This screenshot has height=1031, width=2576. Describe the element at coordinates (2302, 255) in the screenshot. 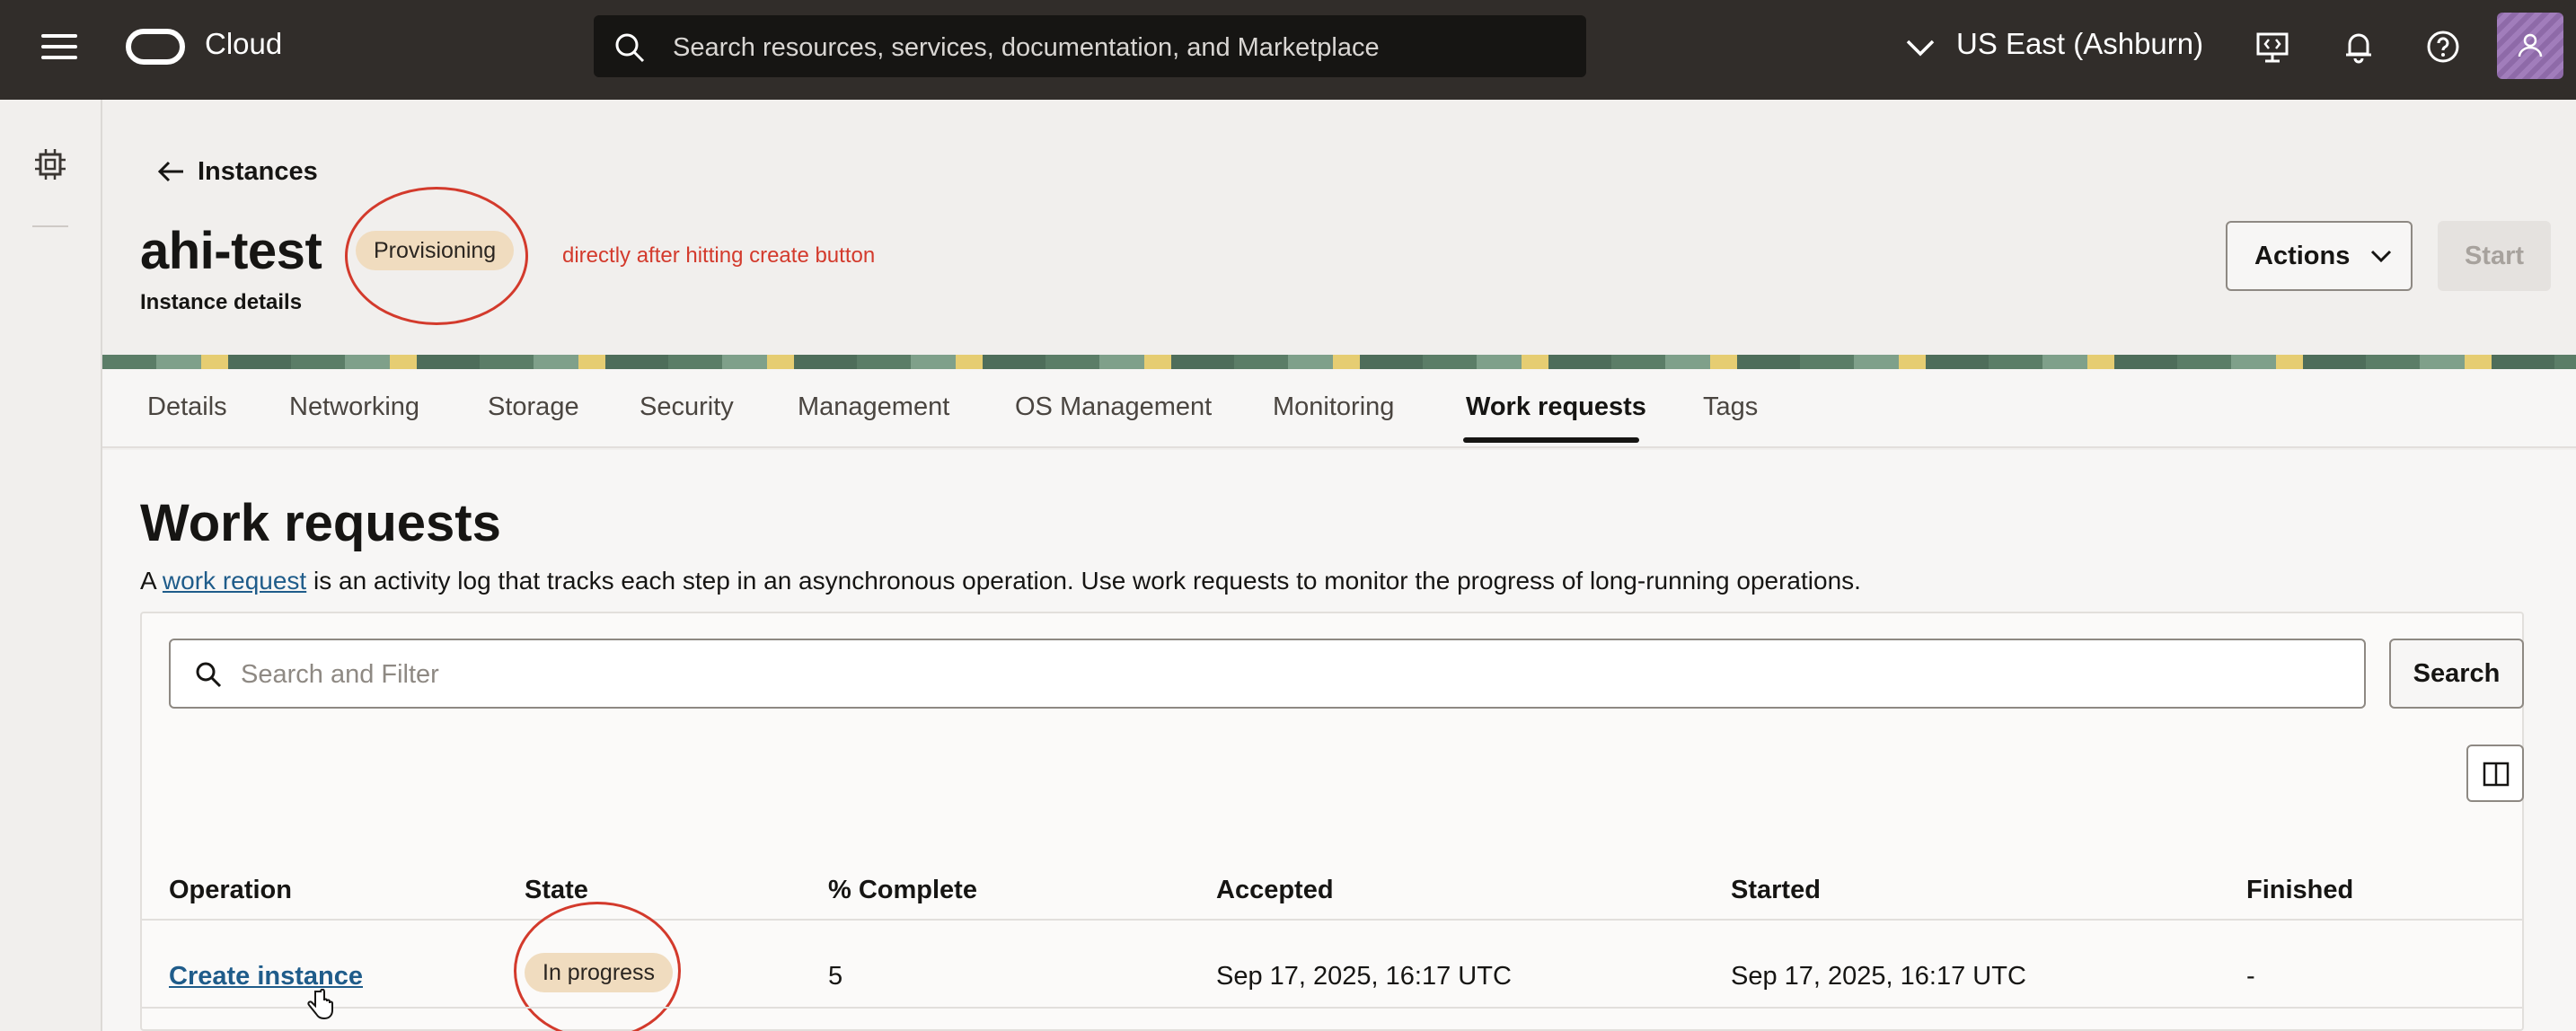

I see `actions-label: Actions` at that location.